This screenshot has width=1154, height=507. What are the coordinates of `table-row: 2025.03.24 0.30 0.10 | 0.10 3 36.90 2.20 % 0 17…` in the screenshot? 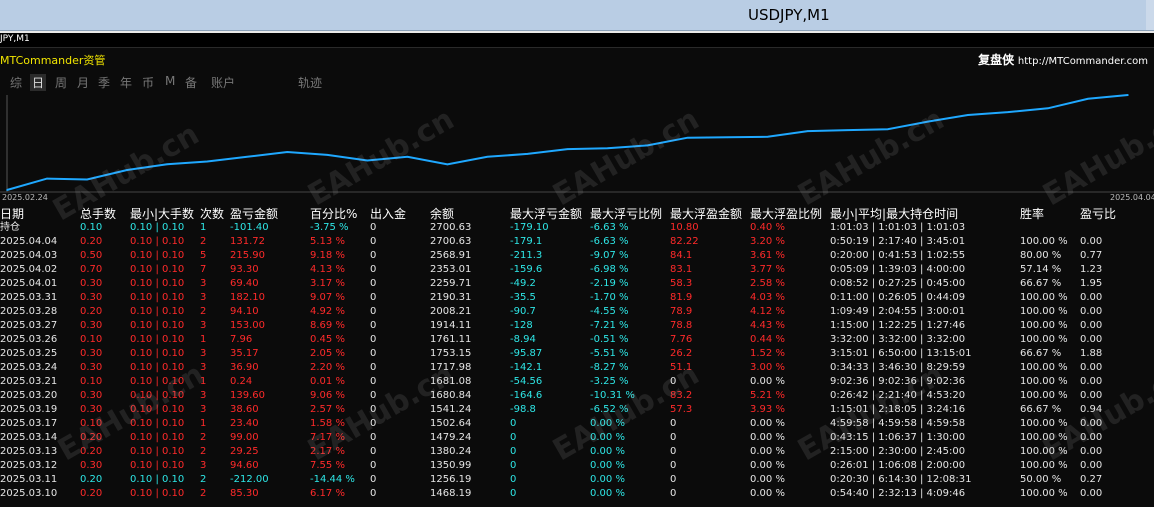 It's located at (577, 368).